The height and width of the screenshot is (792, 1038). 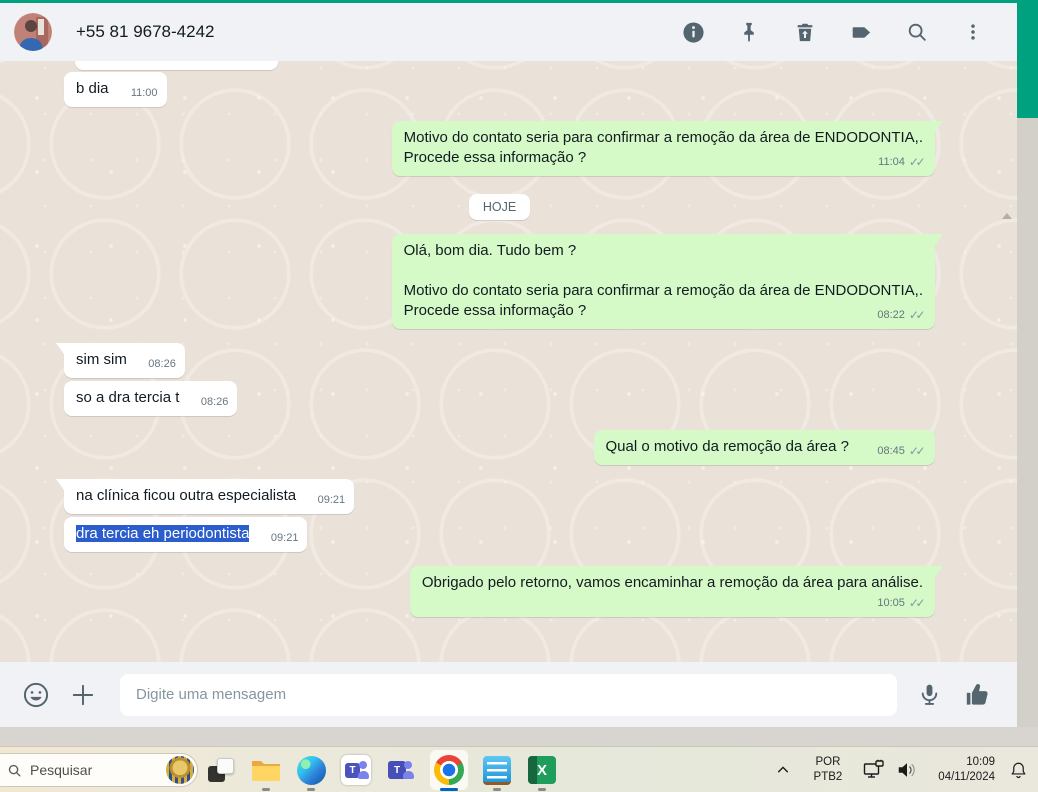 What do you see at coordinates (499, 398) in the screenshot?
I see `message-row: so a dra tercia t 08:26` at bounding box center [499, 398].